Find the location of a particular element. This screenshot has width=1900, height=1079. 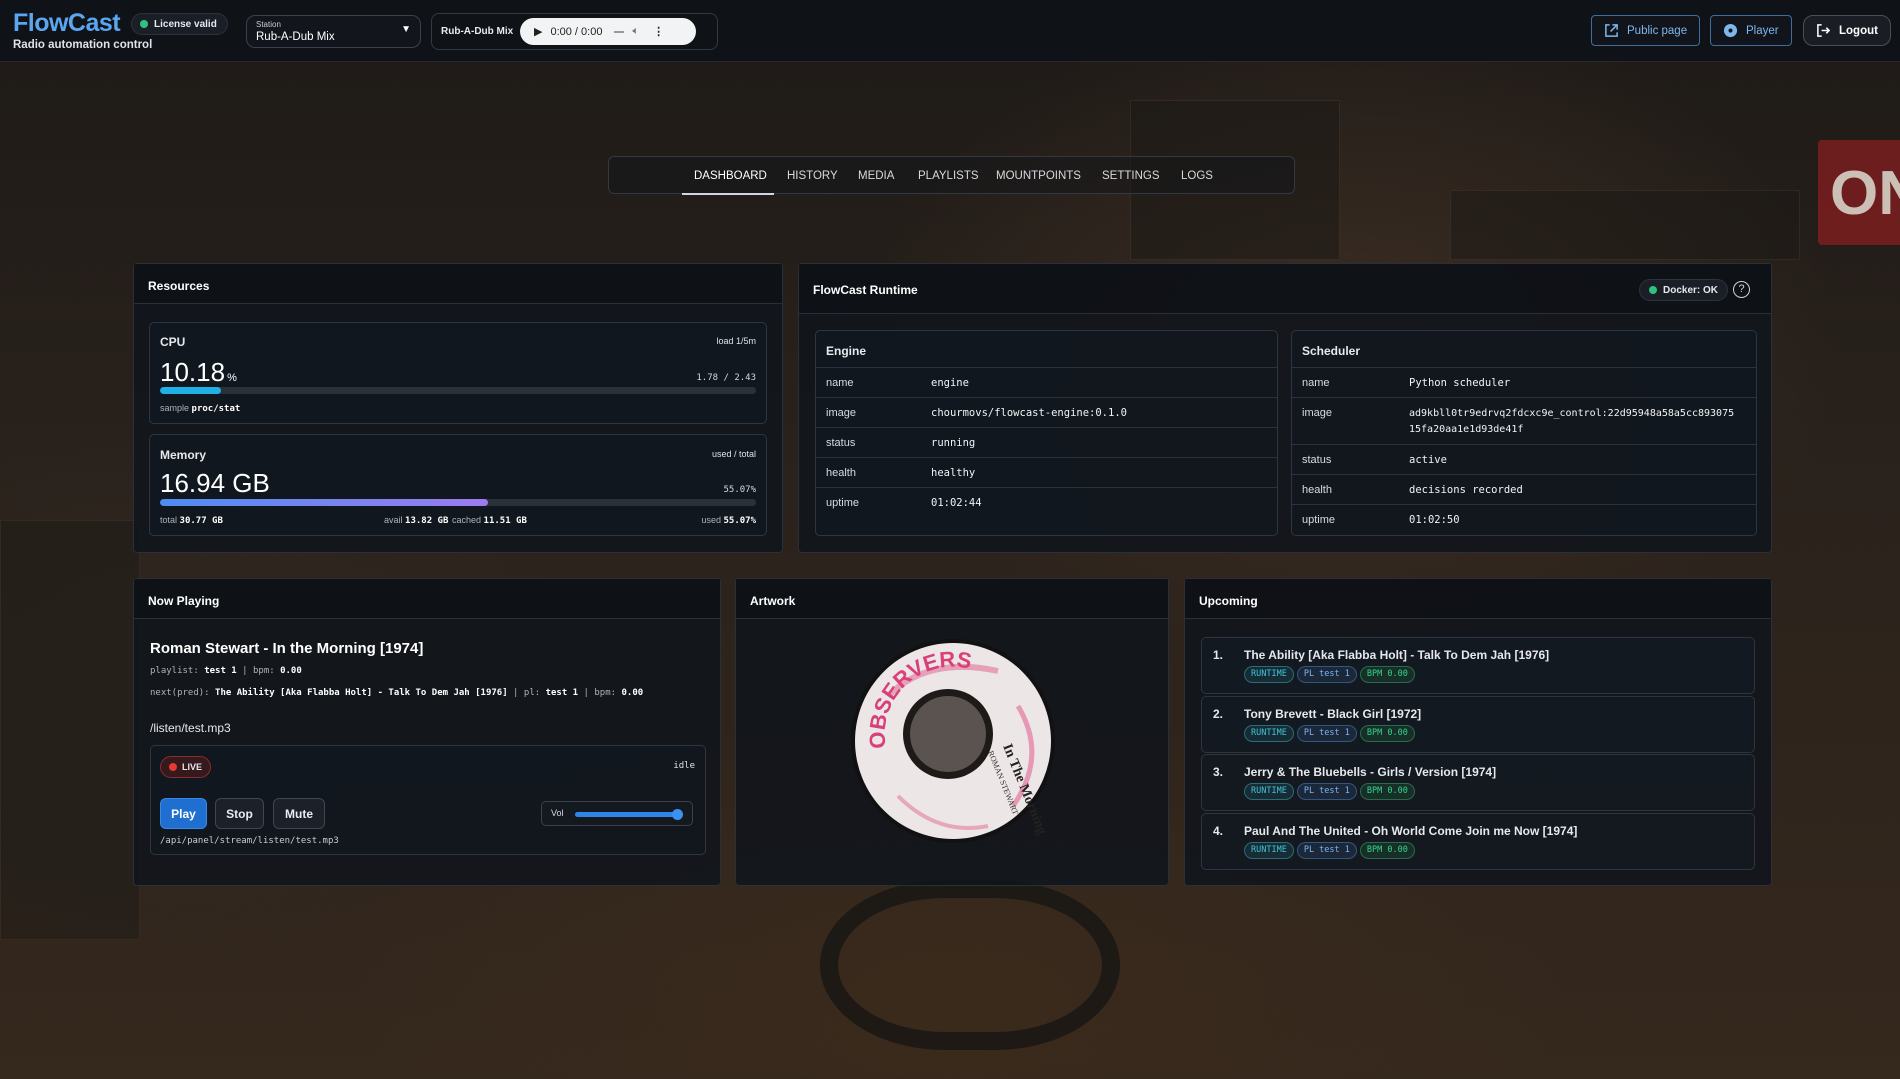

volume-slider-handle is located at coordinates (677, 814).